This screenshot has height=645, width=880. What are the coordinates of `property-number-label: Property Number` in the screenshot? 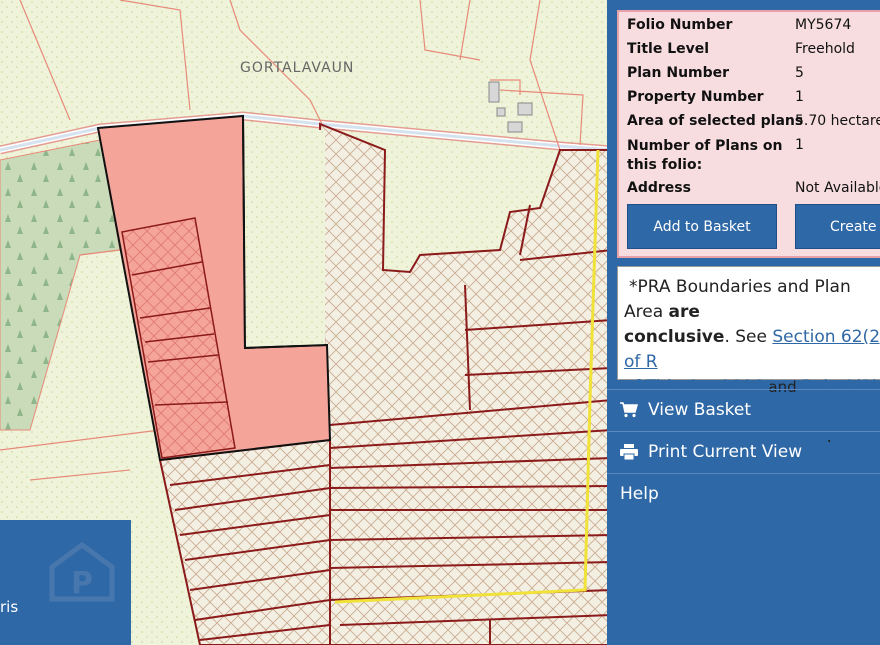 It's located at (695, 97).